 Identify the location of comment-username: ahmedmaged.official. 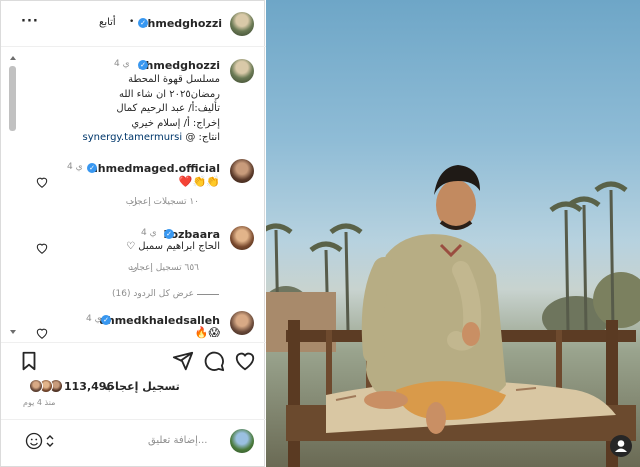
(155, 168).